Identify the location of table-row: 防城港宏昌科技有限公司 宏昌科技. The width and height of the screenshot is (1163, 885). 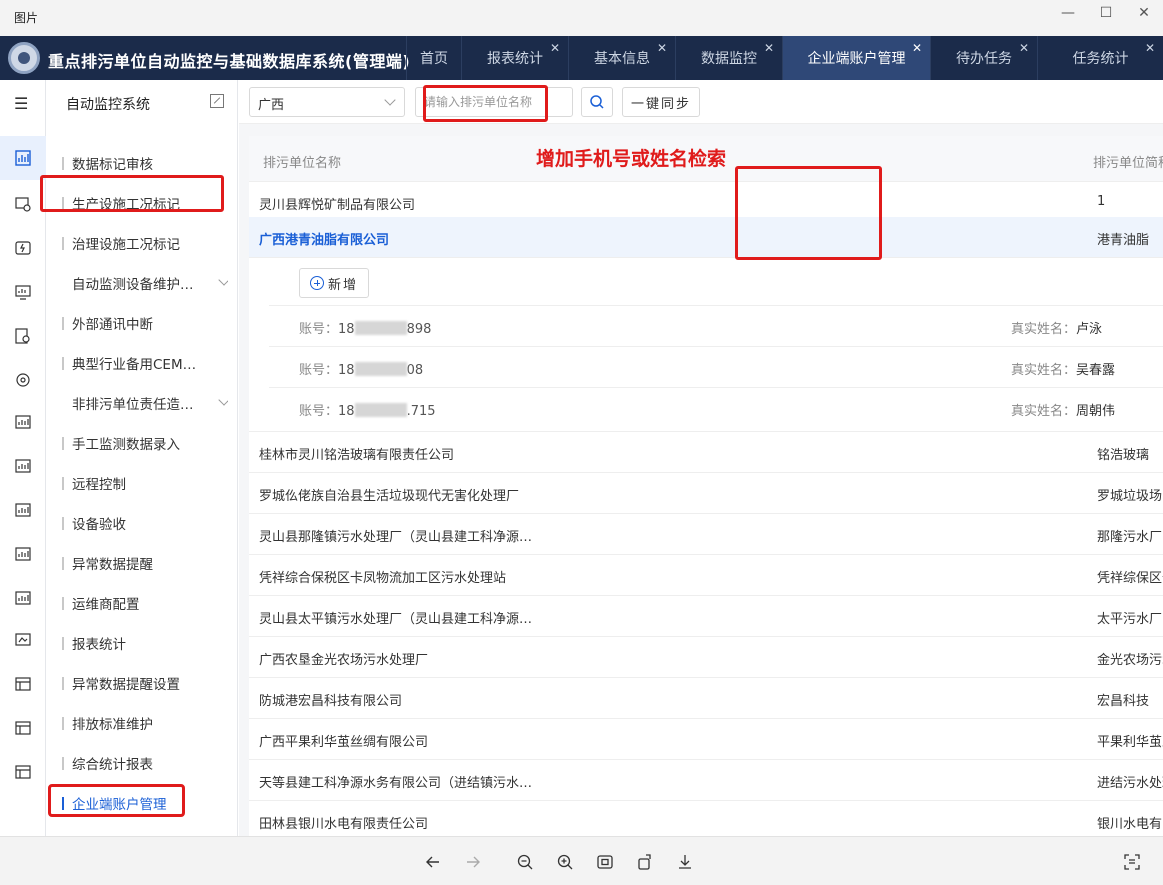
(706, 698).